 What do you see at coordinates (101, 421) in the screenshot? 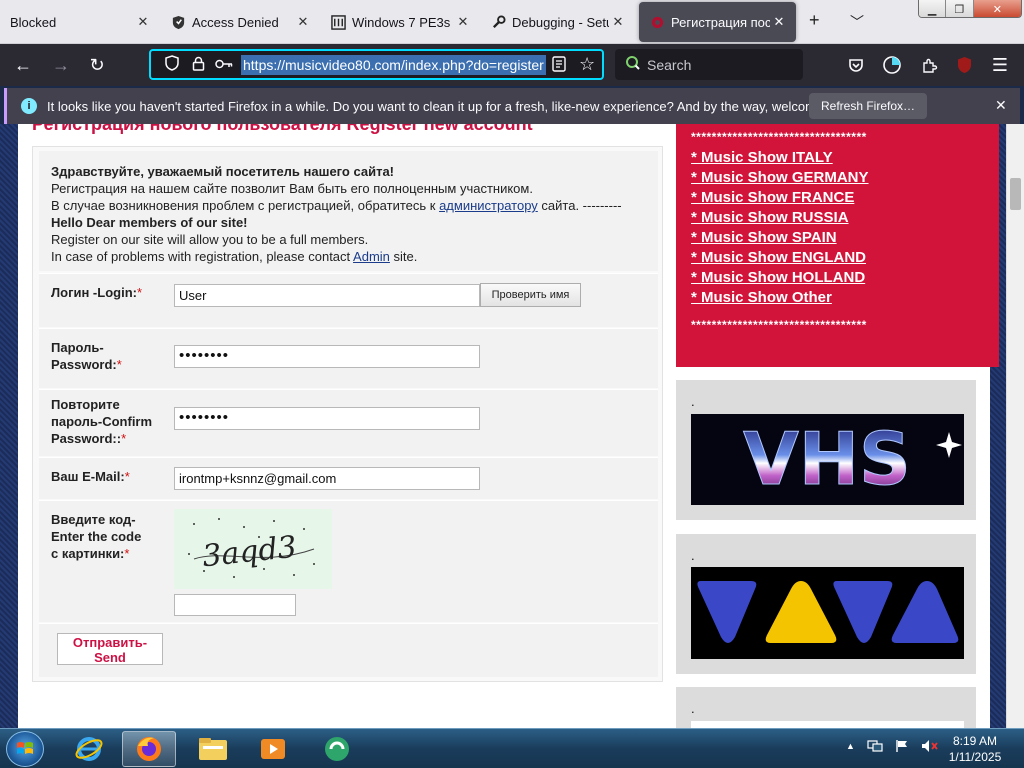
I see `confirm-password-label: Повторите пароль-Confirm Password::*` at bounding box center [101, 421].